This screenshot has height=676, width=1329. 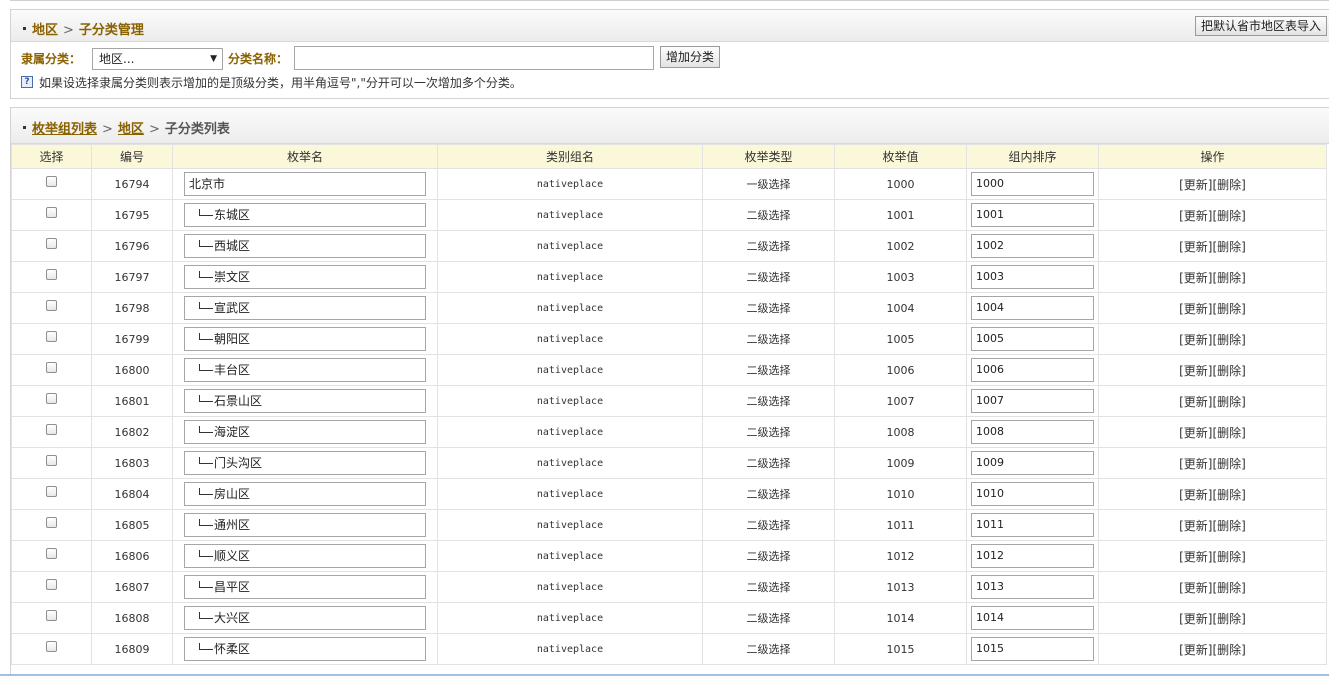 I want to click on enum-name-input: 海淀区, so click(x=305, y=432).